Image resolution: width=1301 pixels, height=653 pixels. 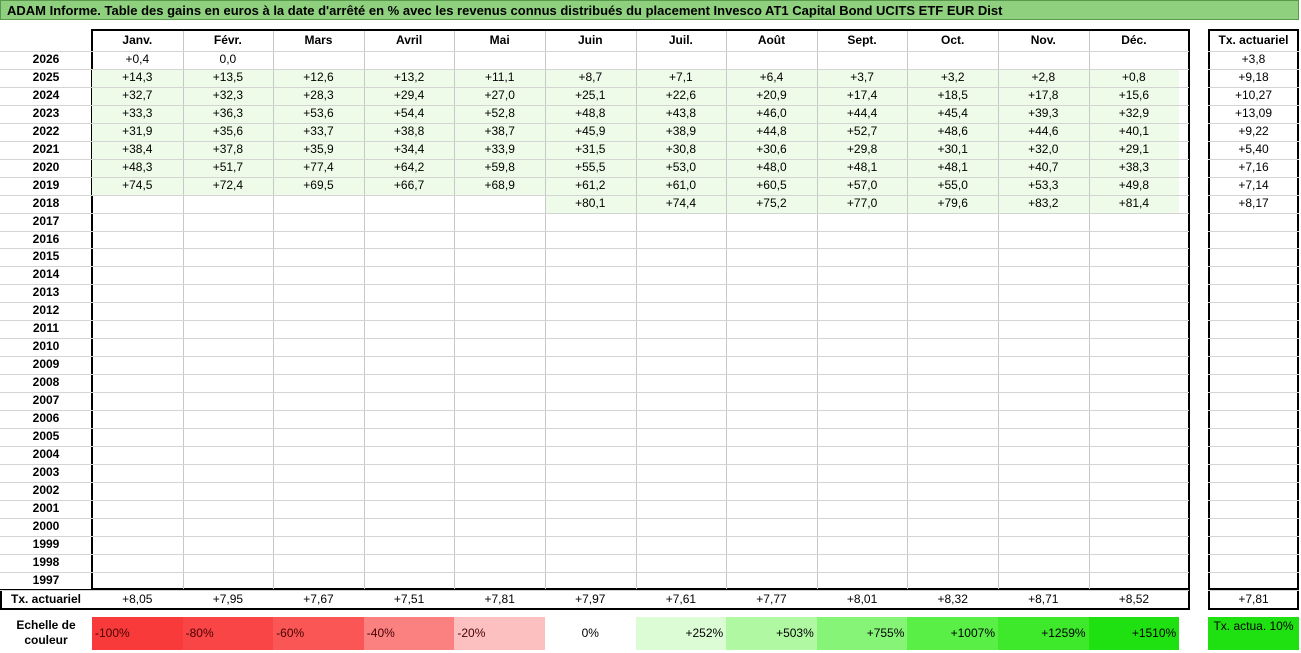 I want to click on table-cell: +32,9, so click(x=1134, y=112).